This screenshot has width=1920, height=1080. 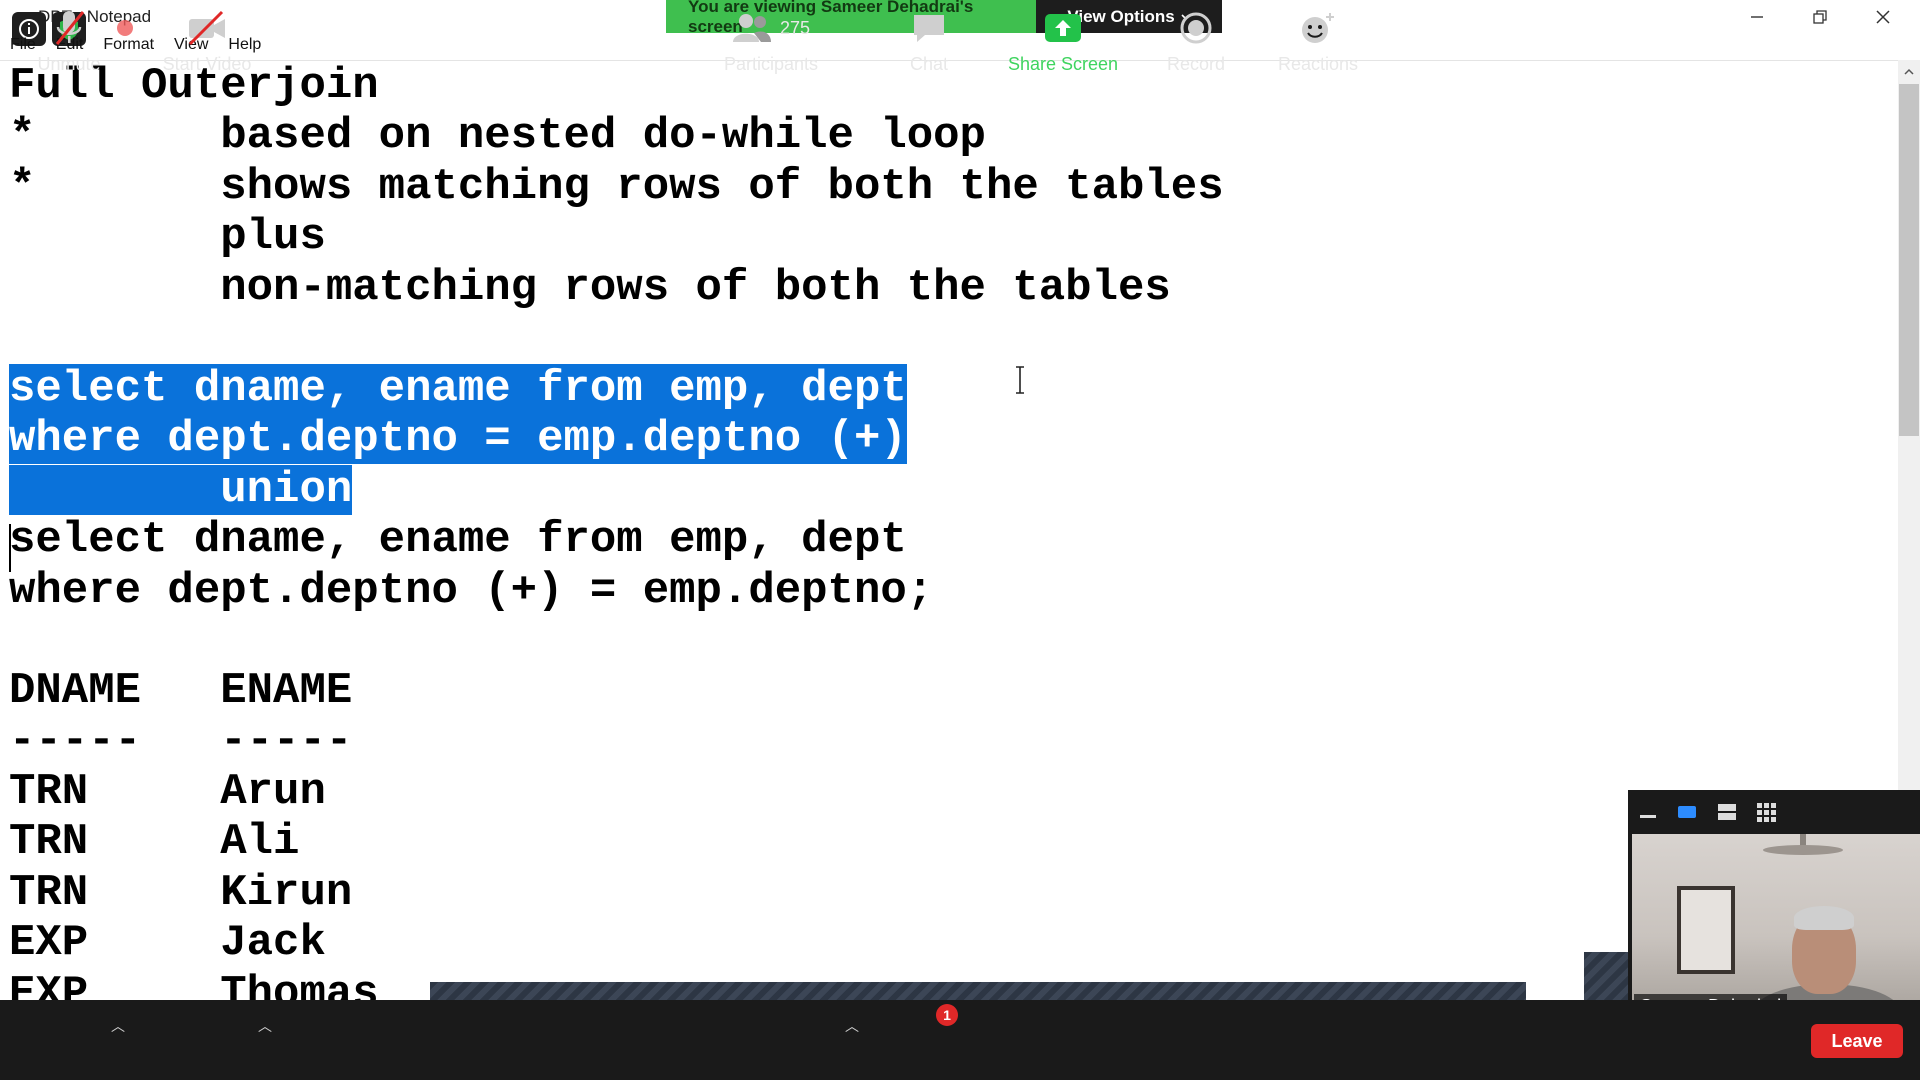 I want to click on editor-line: DNAME ENAME, so click(x=181, y=691).